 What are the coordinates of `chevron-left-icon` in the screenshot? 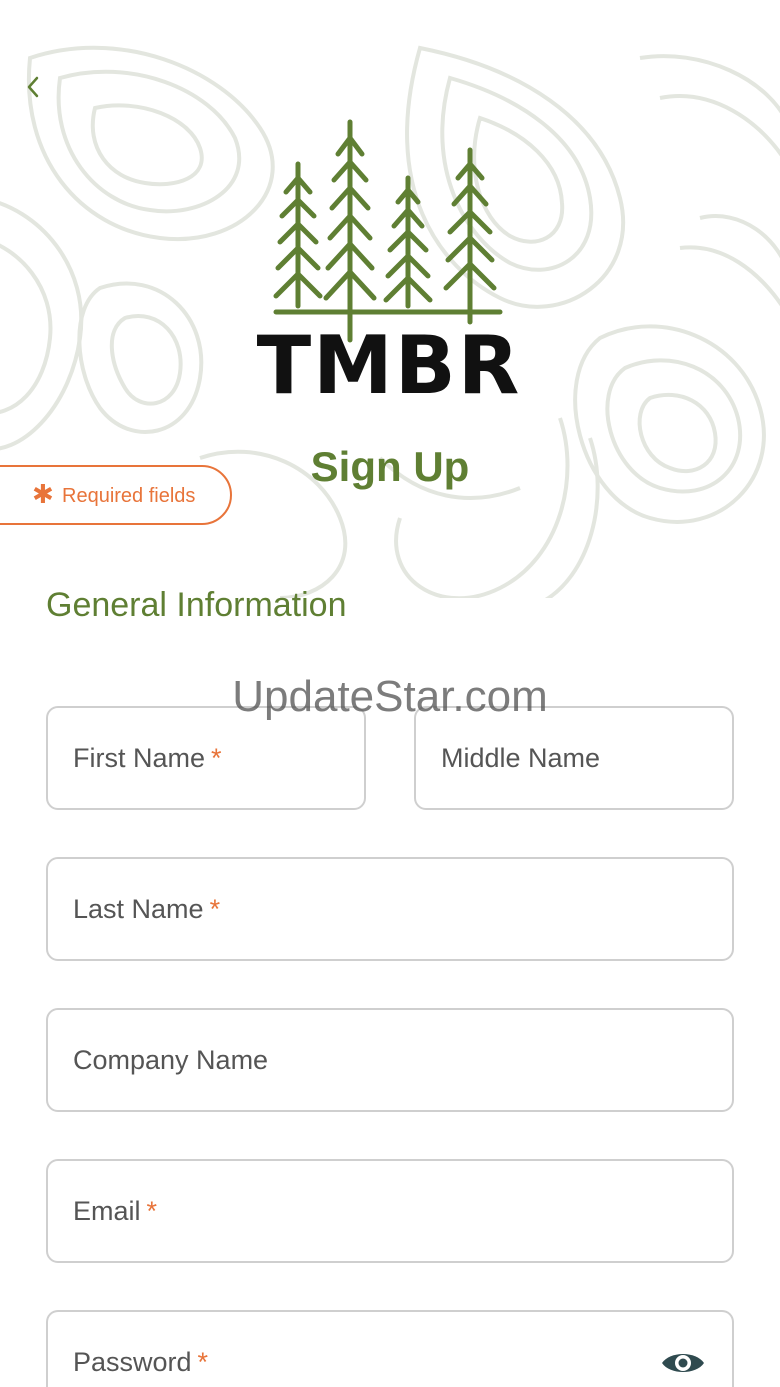 It's located at (33, 87).